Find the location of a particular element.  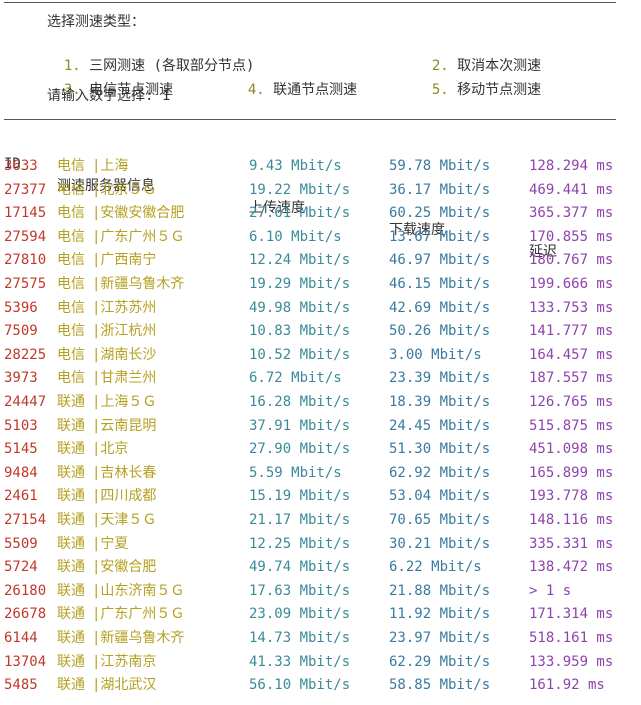

download-speed: 59.78 Mbit/s is located at coordinates (440, 166).